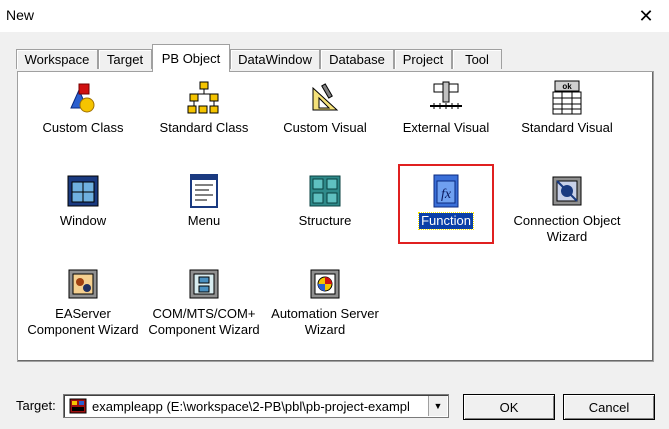 This screenshot has height=429, width=669. What do you see at coordinates (83, 284) in the screenshot?
I see `easerver-wizard-icon` at bounding box center [83, 284].